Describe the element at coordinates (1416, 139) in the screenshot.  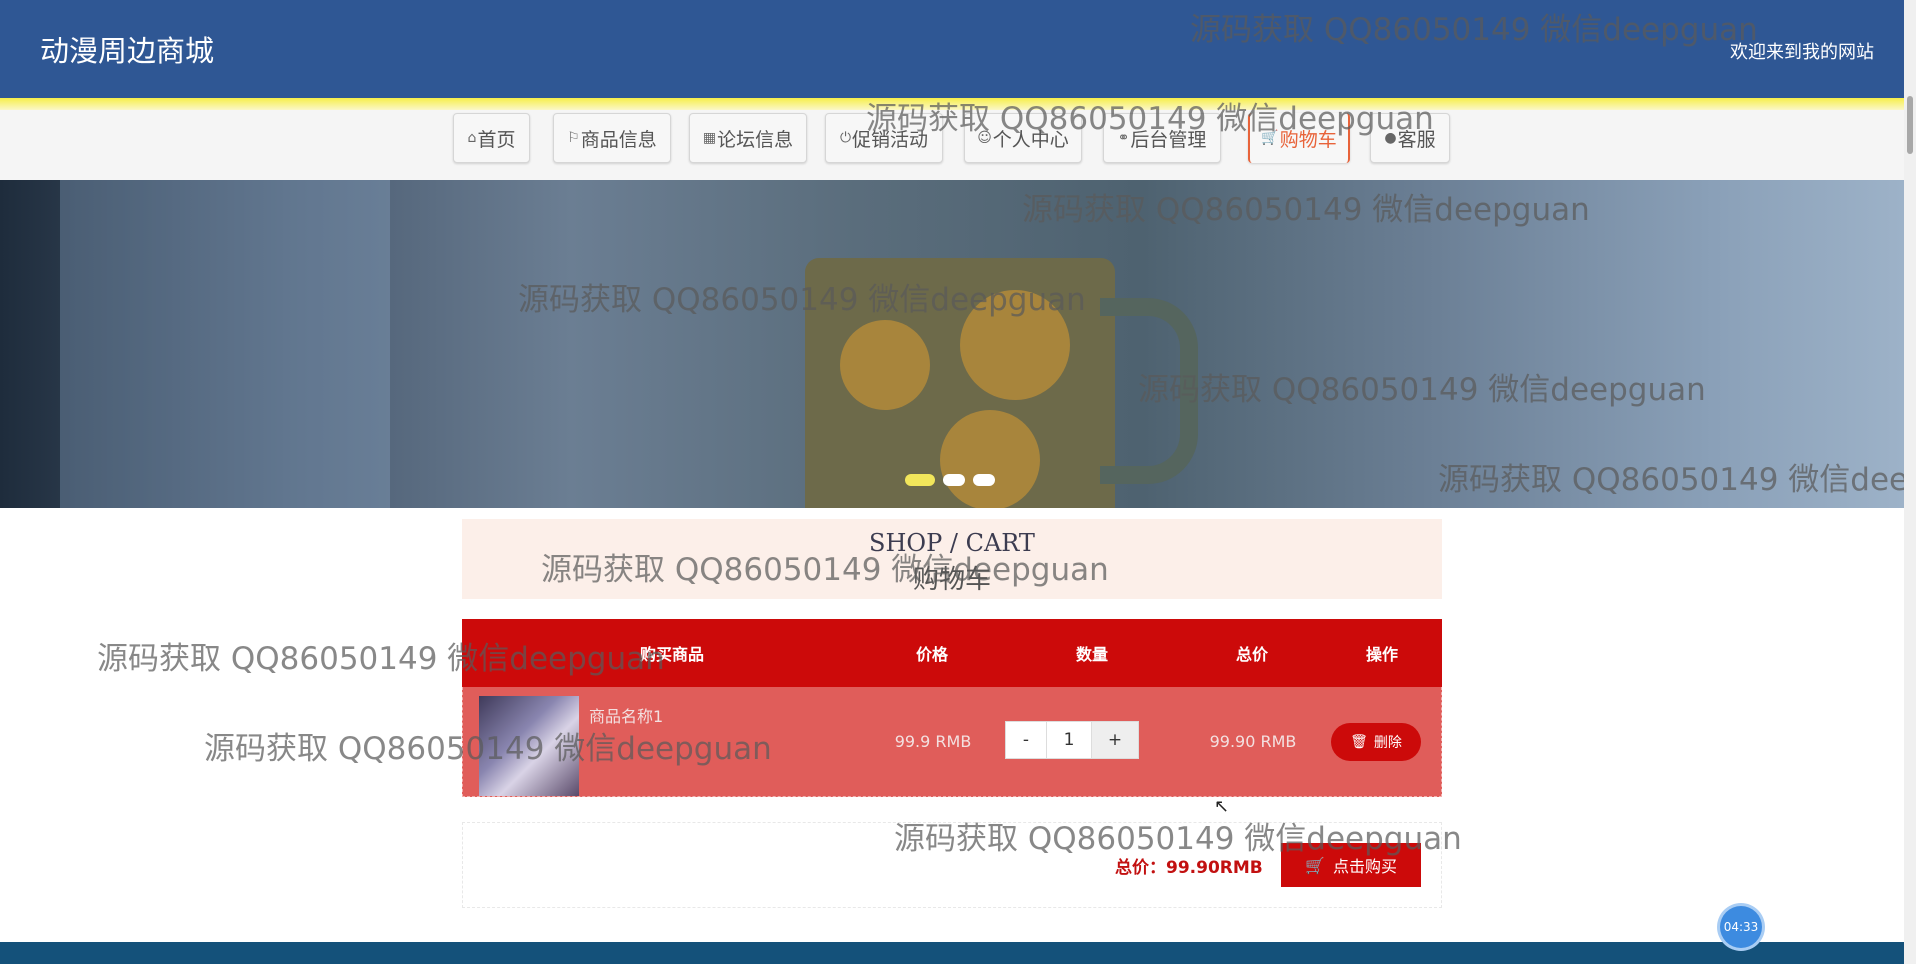
I see `nav-label: 客服` at that location.